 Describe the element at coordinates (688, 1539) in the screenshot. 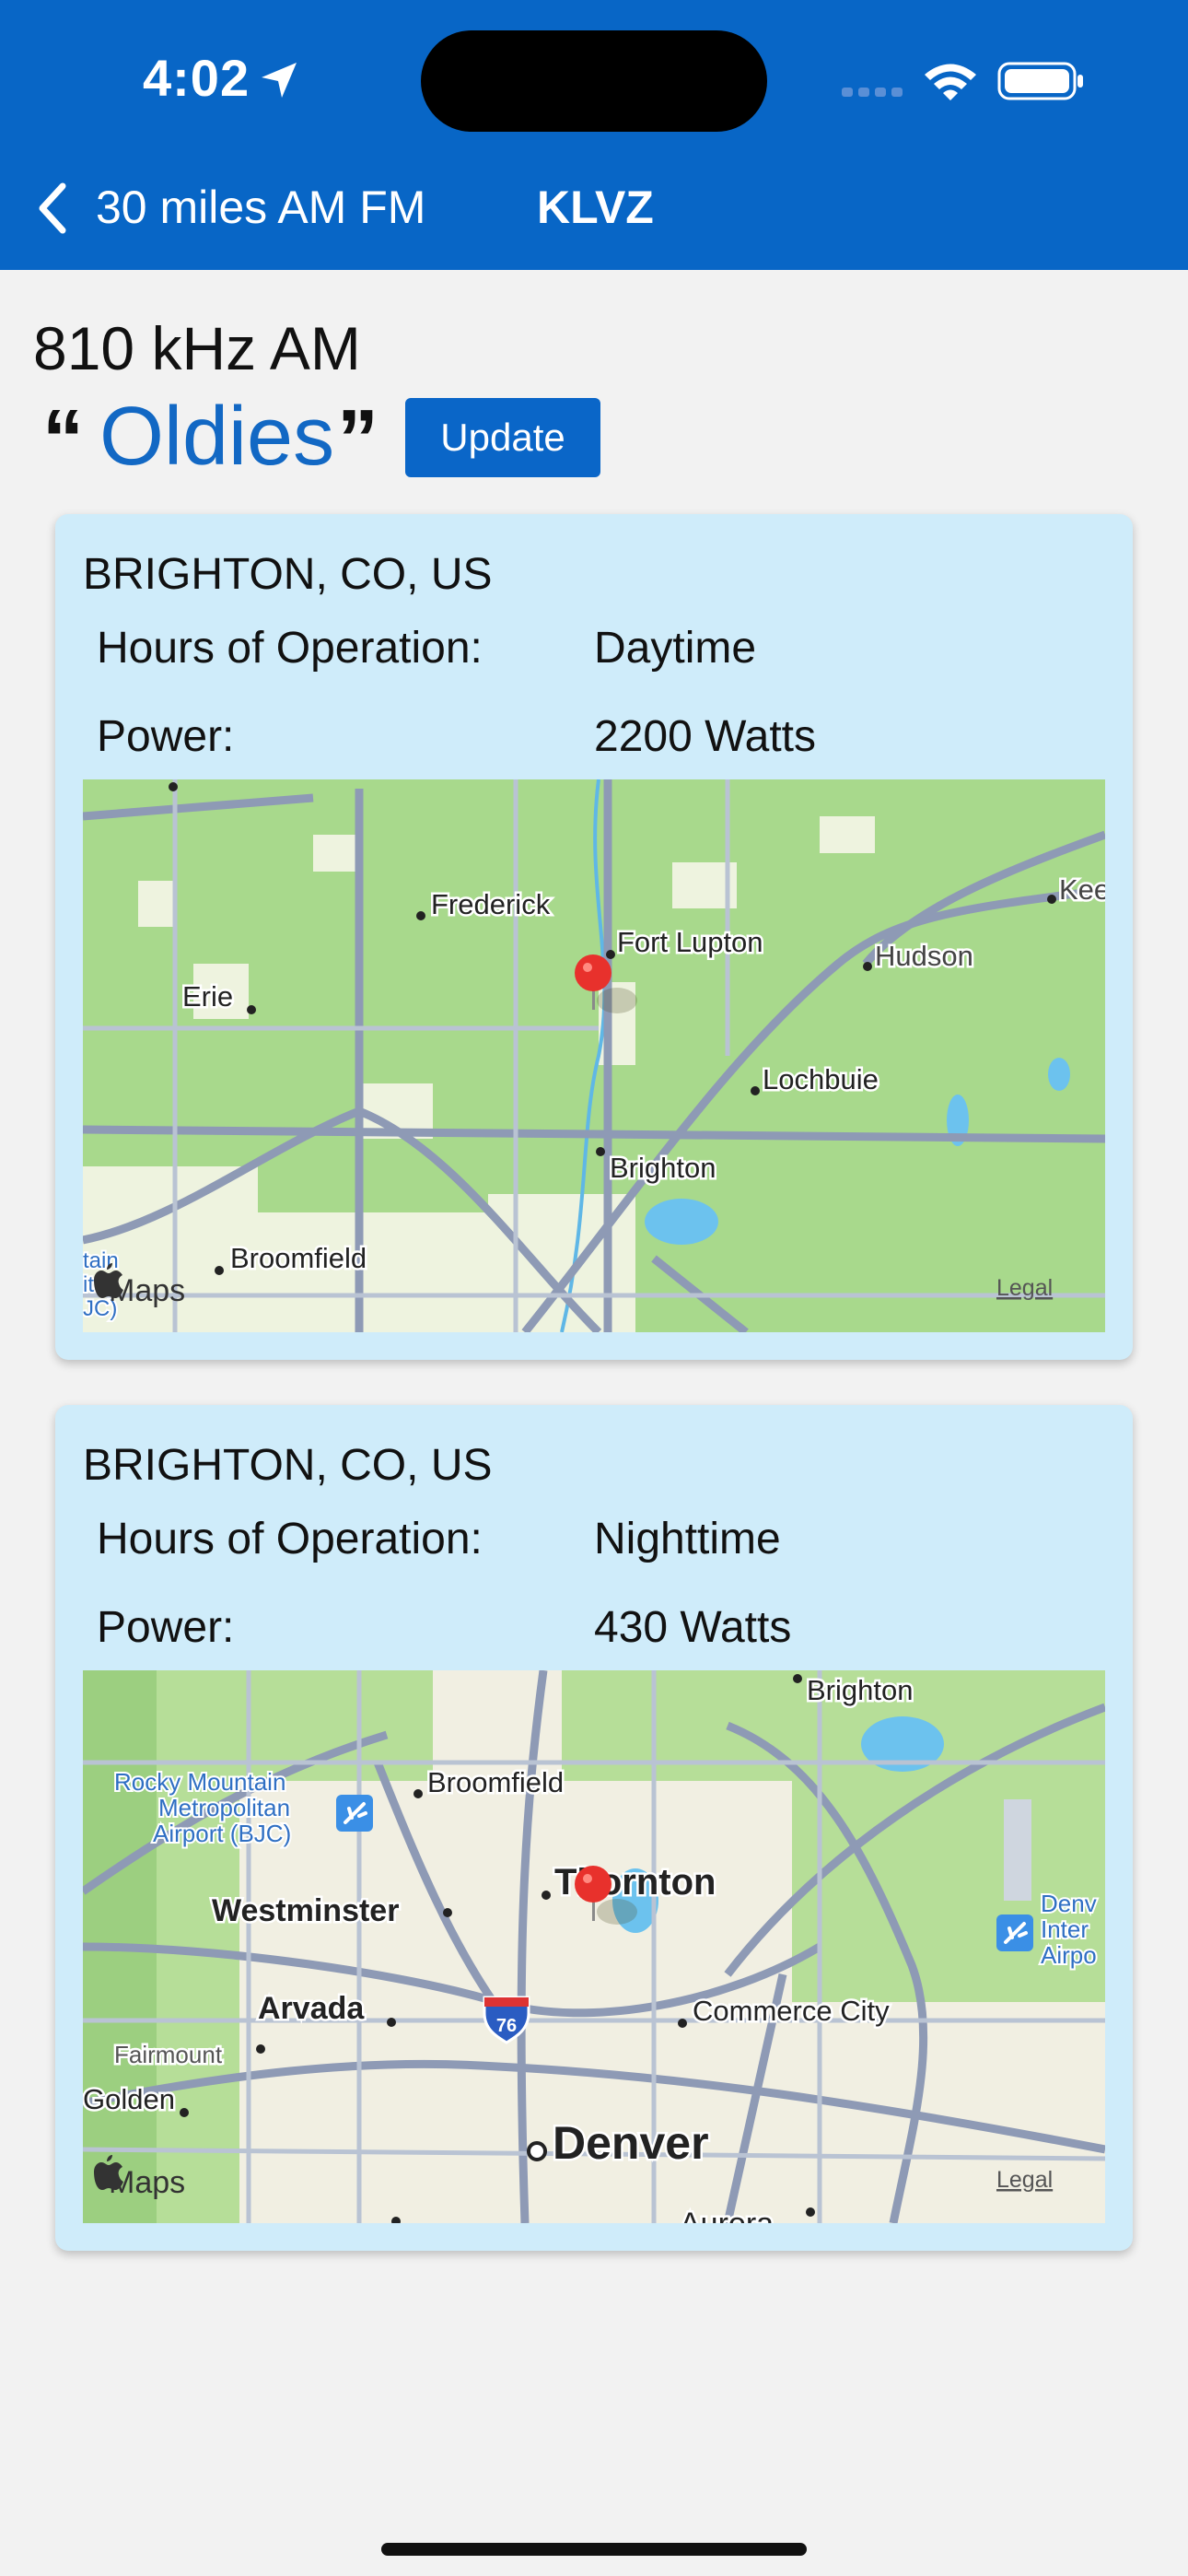

I see `hours-value: Nighttime` at that location.